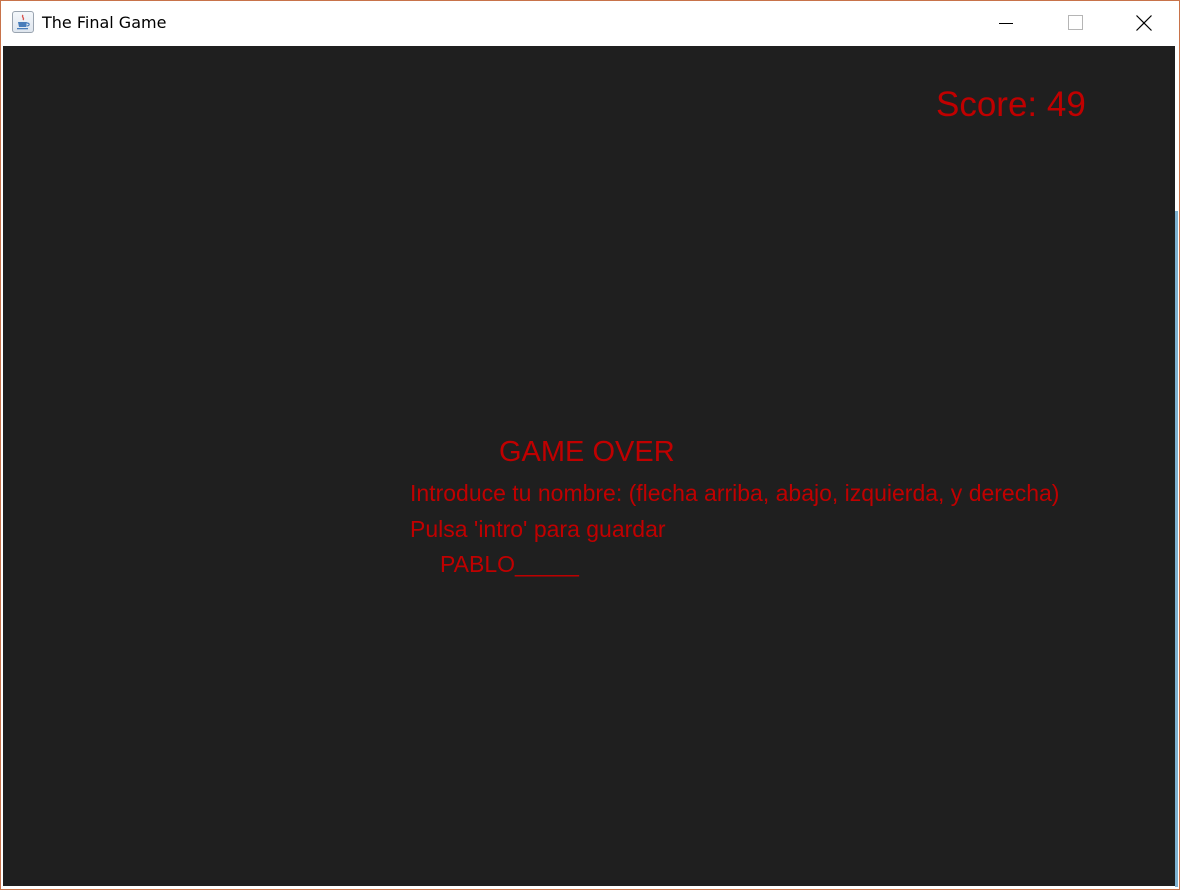 The width and height of the screenshot is (1180, 890). Describe the element at coordinates (587, 452) in the screenshot. I see `game-over-heading: GAME OVER` at that location.